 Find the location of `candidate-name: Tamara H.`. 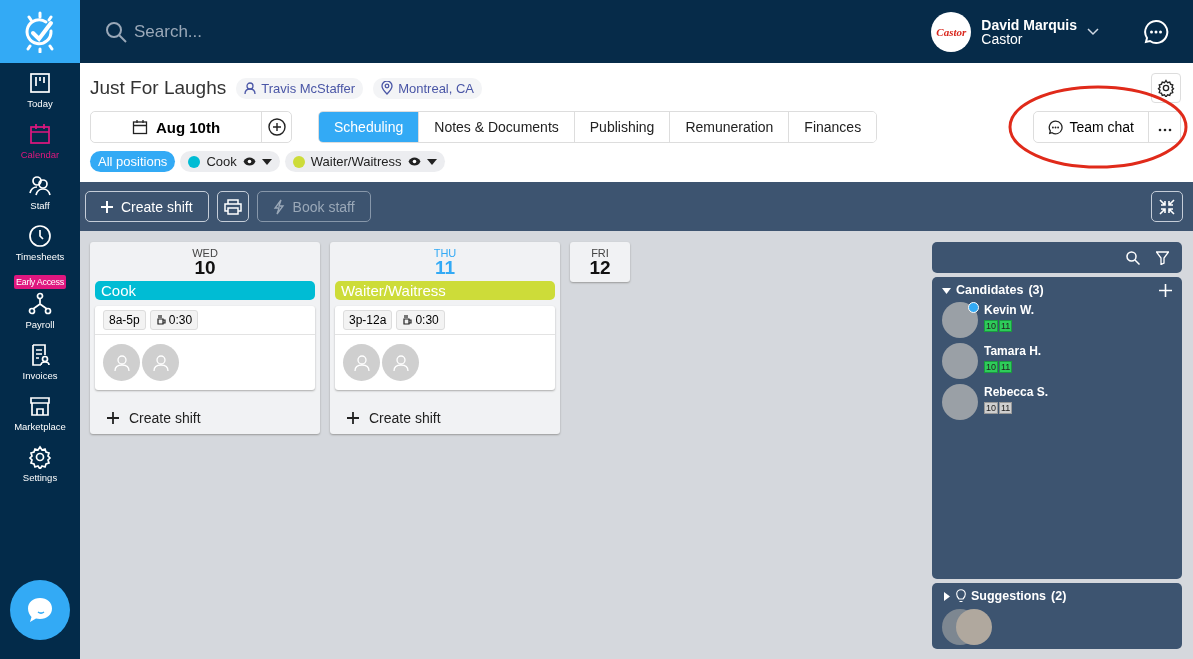

candidate-name: Tamara H. is located at coordinates (1013, 351).